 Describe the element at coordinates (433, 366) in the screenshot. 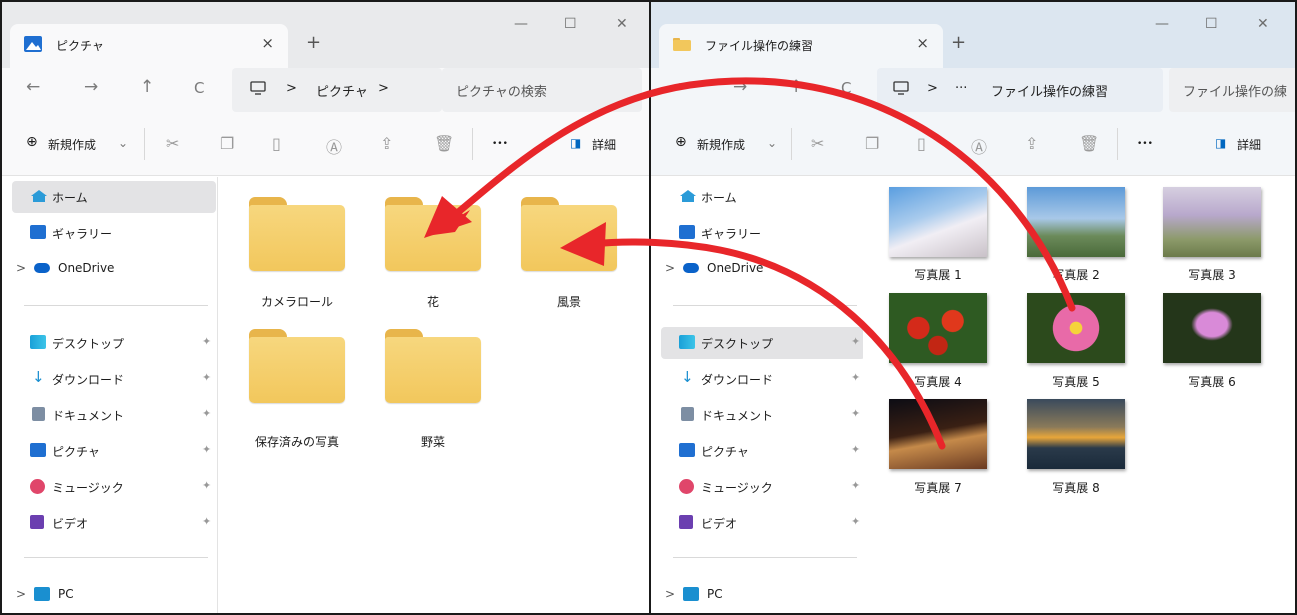

I see `folder-vegetables` at that location.